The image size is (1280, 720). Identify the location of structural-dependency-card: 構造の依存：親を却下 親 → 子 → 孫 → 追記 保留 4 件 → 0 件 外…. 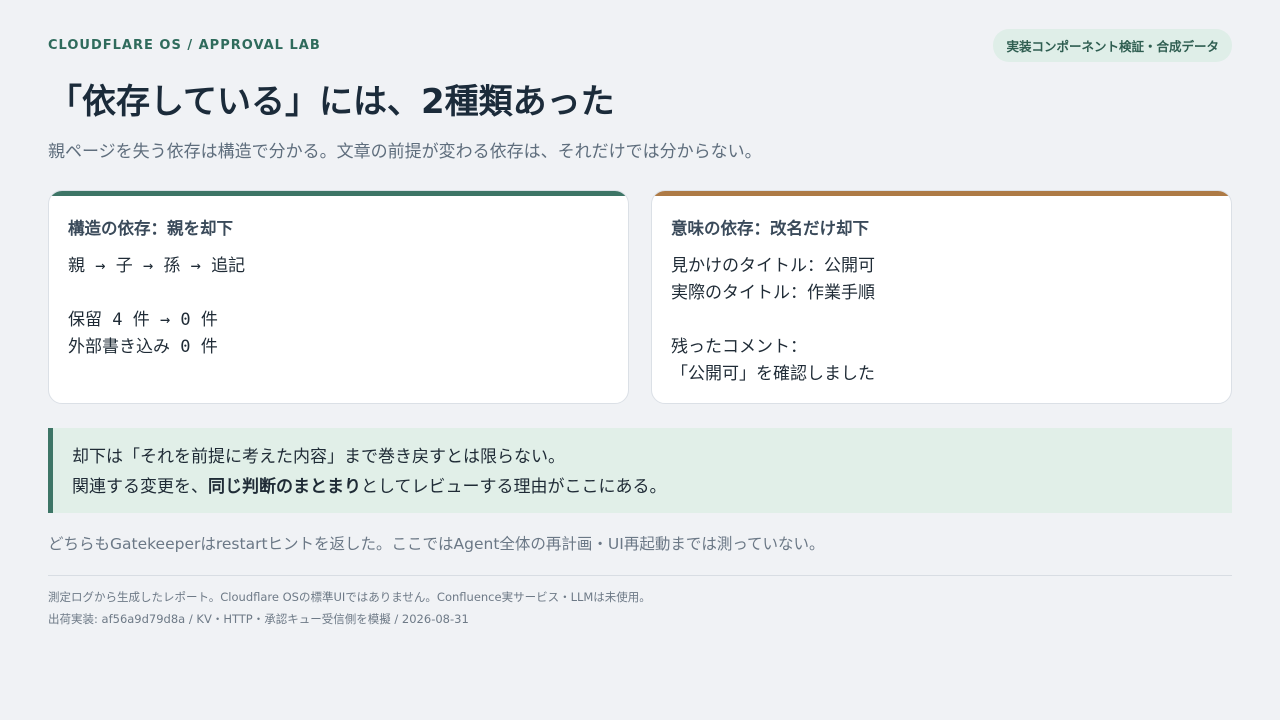
(338, 297).